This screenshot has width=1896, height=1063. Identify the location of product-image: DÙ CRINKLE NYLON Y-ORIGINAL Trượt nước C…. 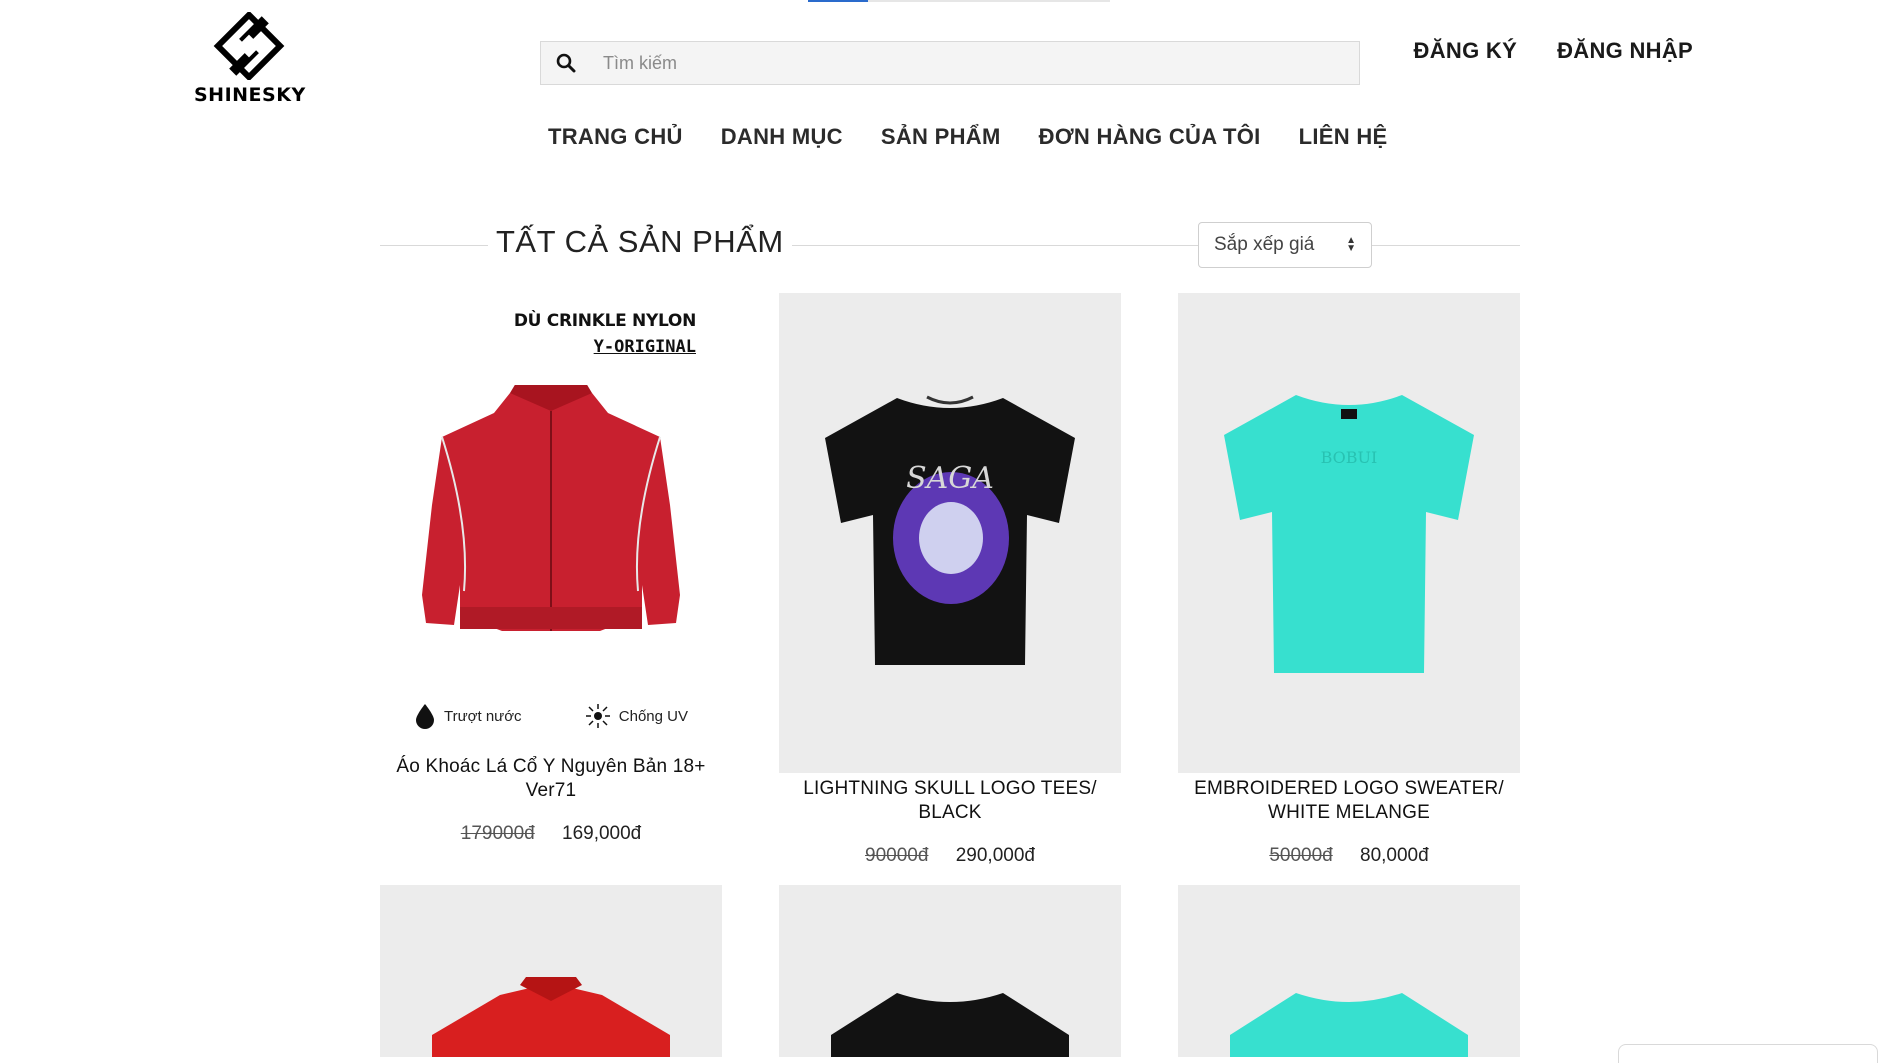
(551, 524).